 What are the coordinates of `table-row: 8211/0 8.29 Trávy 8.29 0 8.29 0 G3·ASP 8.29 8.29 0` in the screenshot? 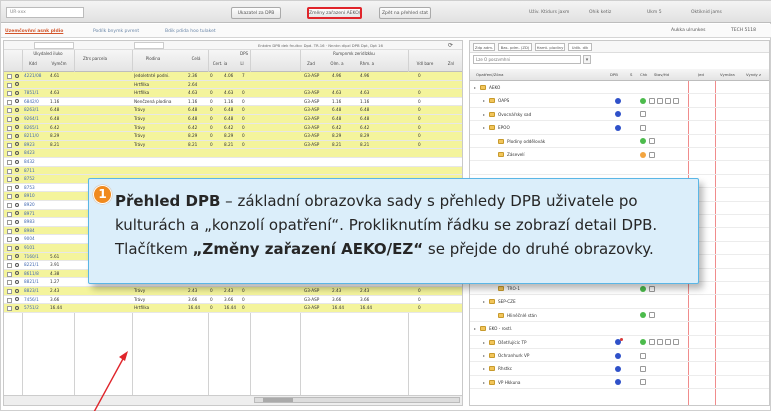 It's located at (233, 136).